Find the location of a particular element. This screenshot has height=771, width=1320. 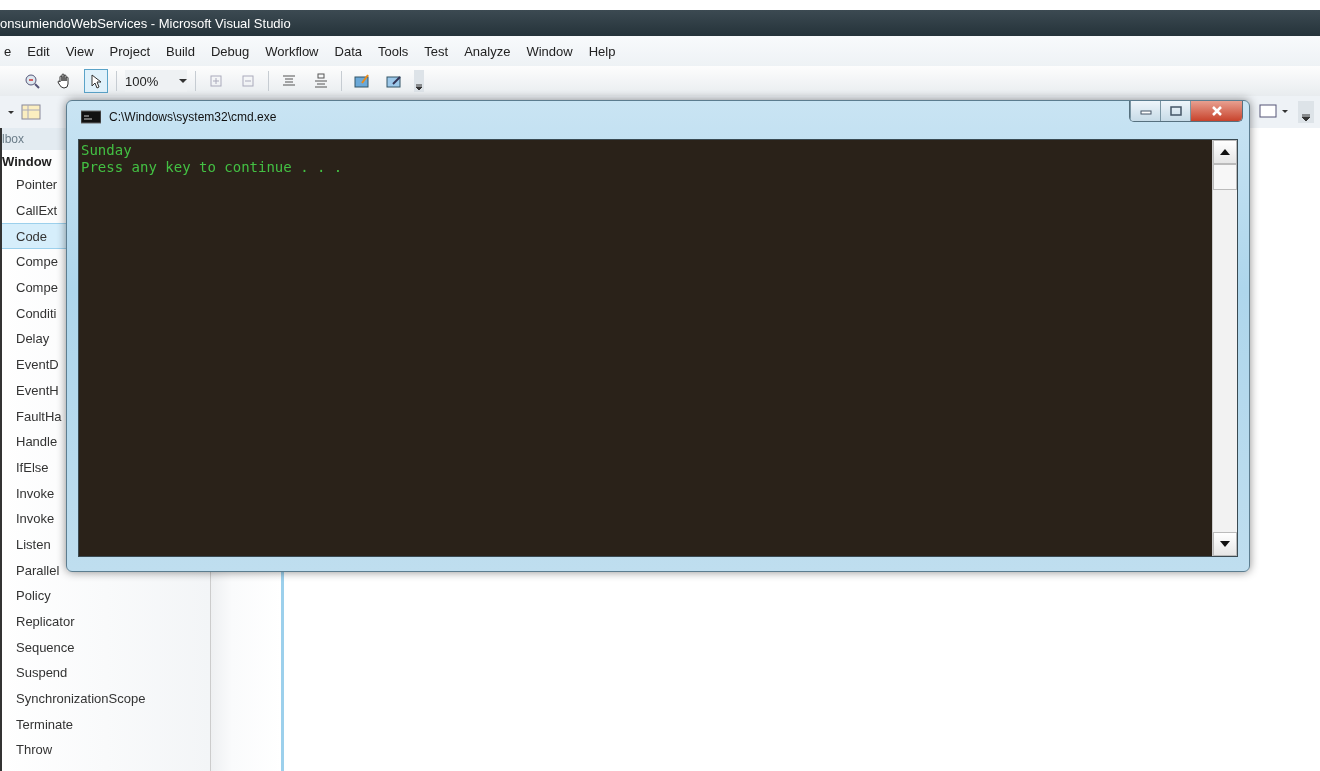

menu-item: e is located at coordinates (8, 51).